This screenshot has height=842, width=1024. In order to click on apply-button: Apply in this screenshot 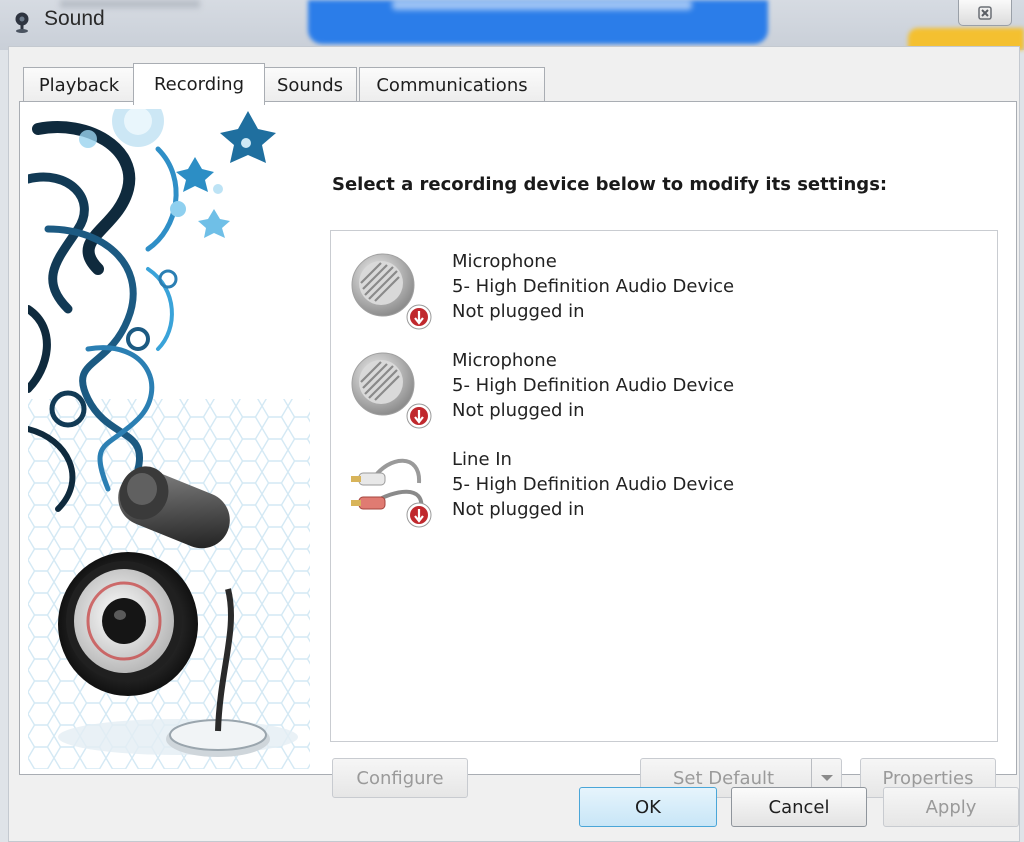, I will do `click(951, 807)`.